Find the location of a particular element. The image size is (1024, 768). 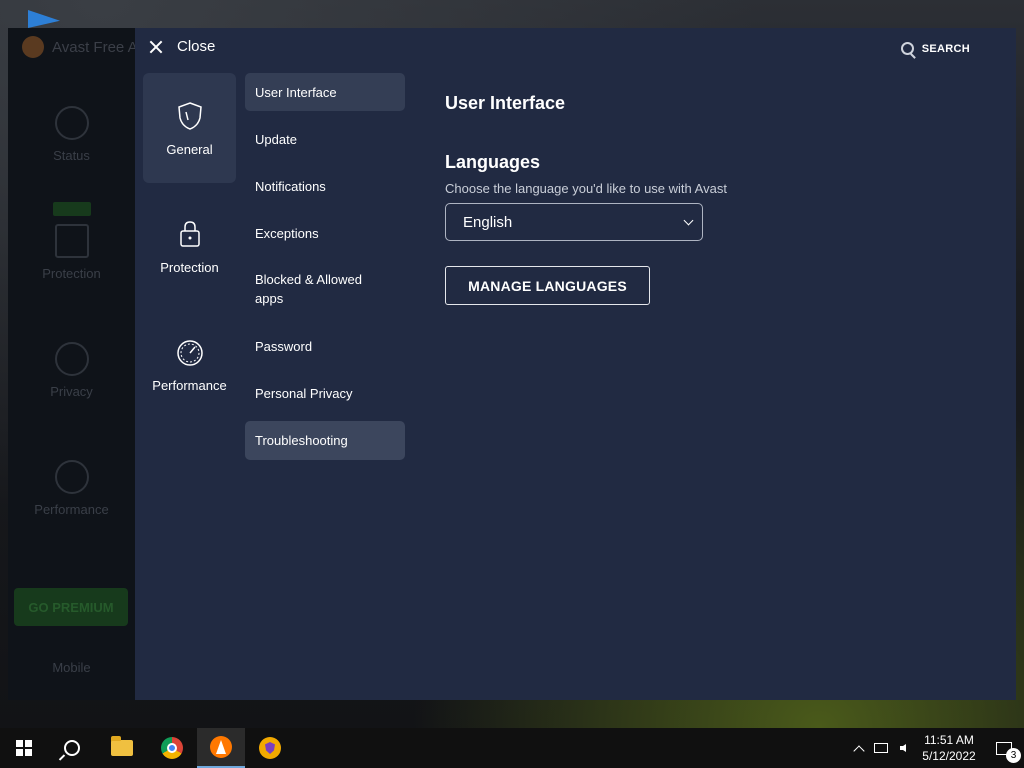

language-select: English is located at coordinates (574, 222).